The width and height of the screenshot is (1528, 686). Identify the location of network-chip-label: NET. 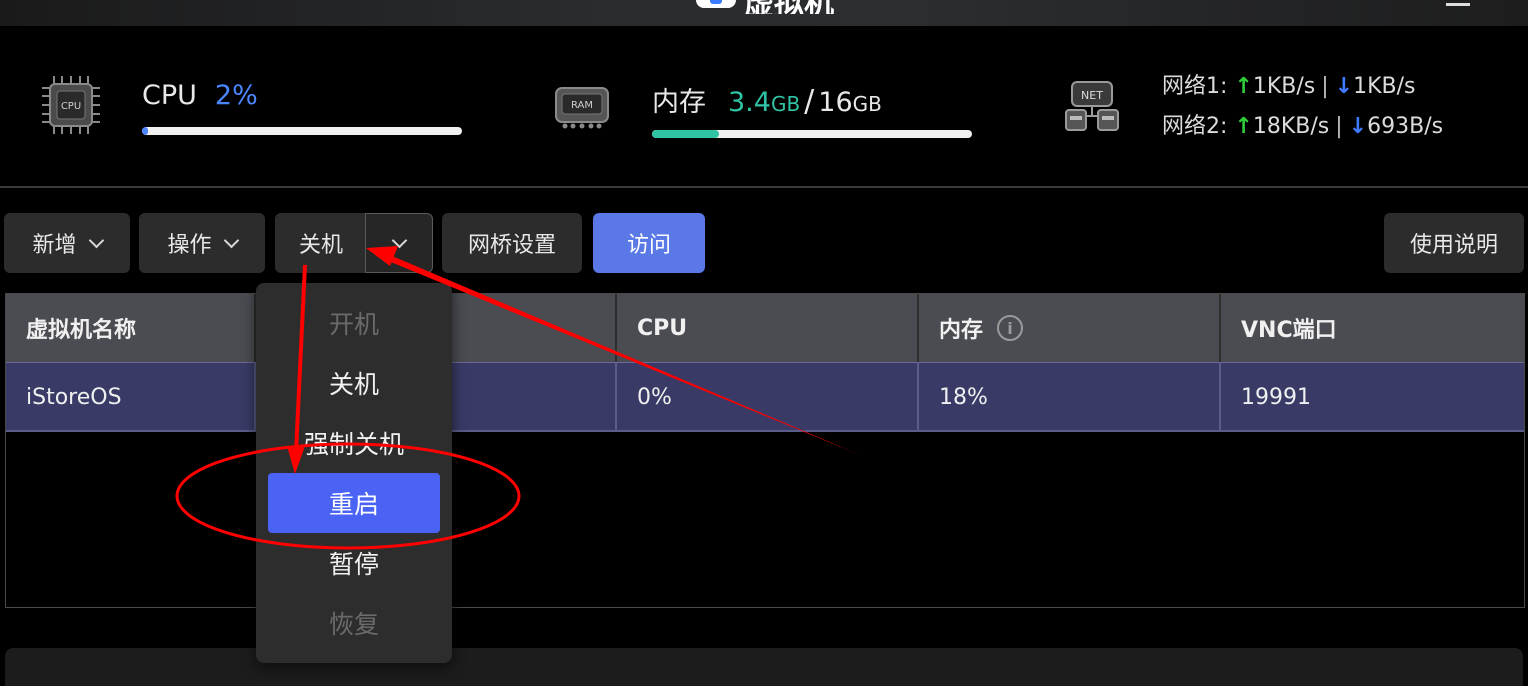
(1092, 95).